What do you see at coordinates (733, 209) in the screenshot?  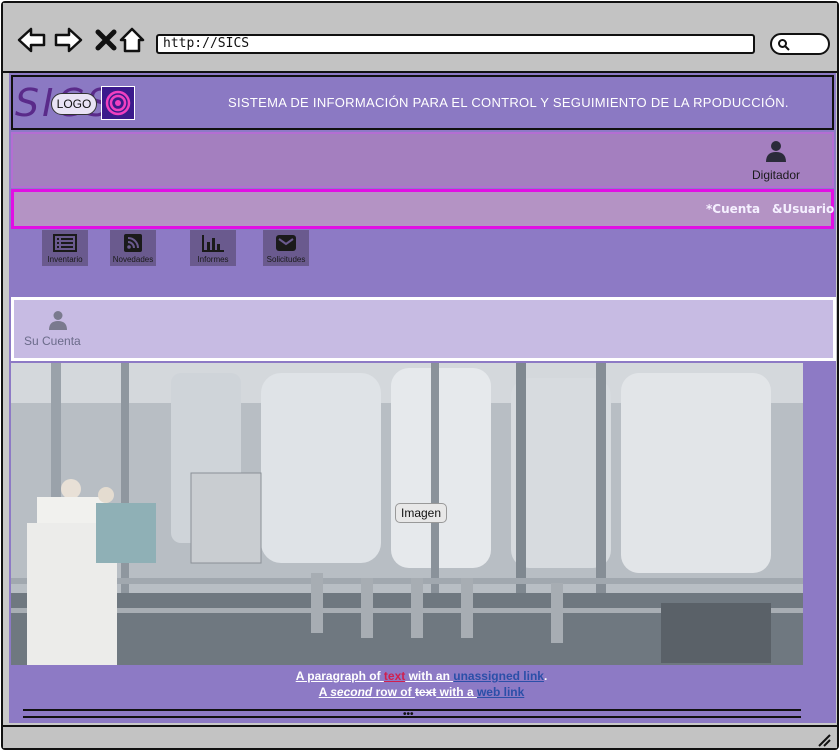 I see `cuenta-link: *Cuenta` at bounding box center [733, 209].